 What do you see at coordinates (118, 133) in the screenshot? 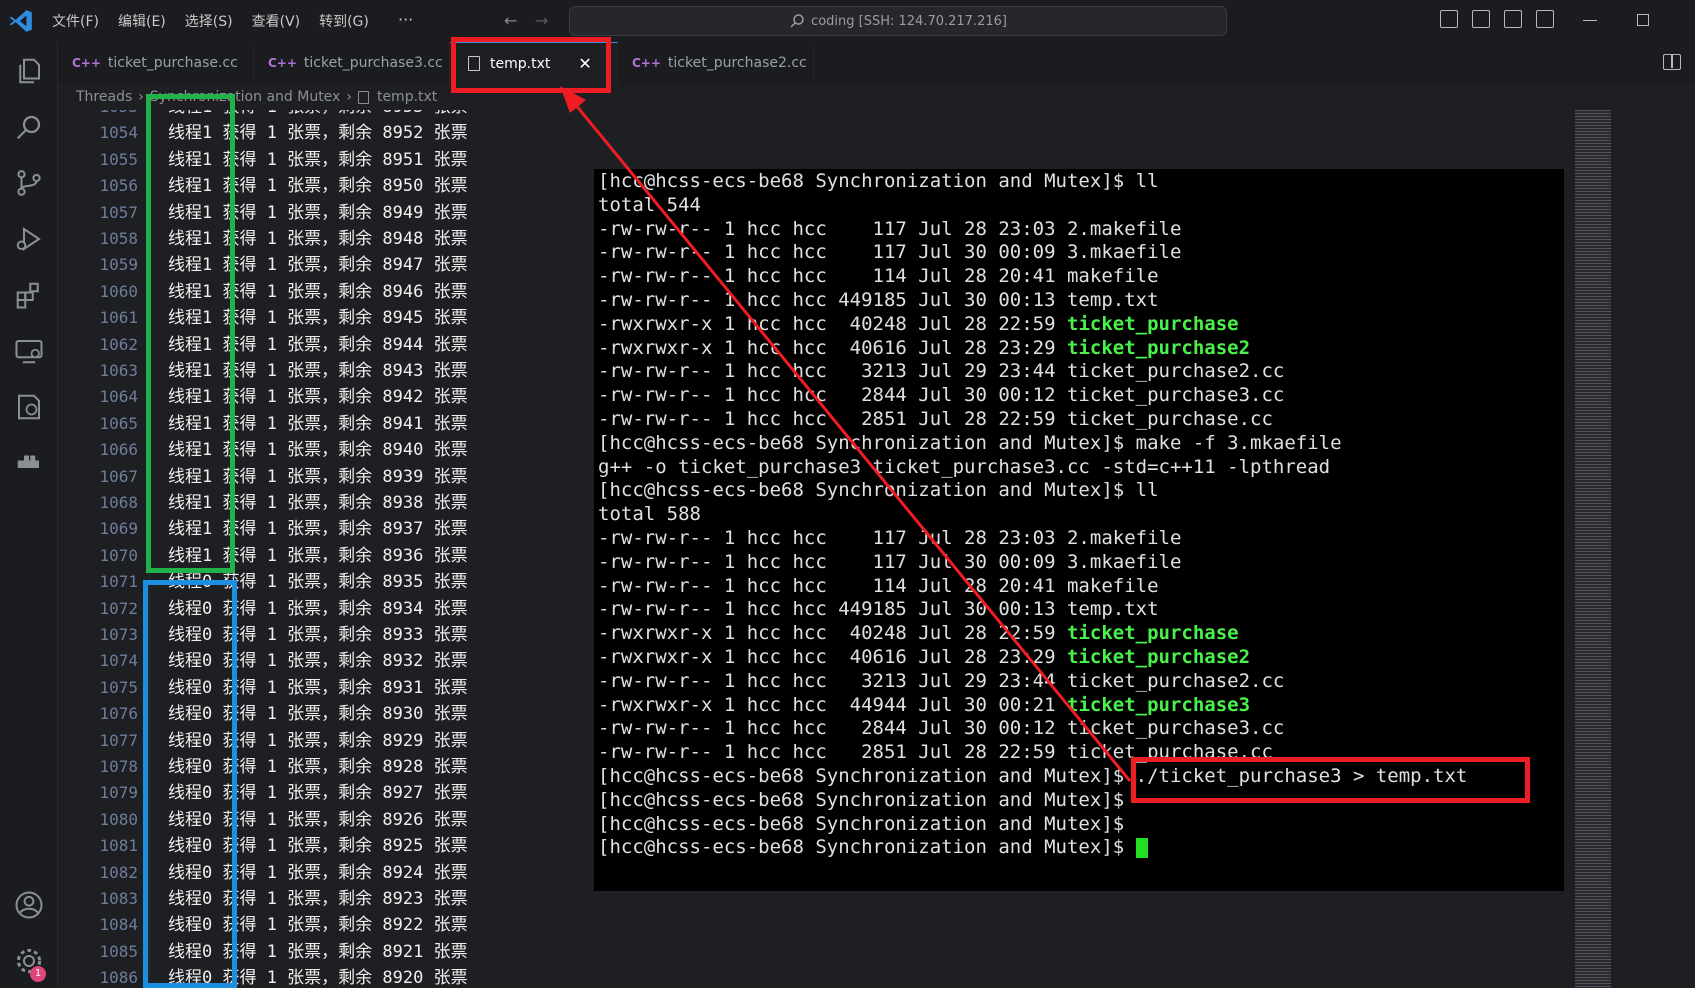
I see `line-number: 1054` at bounding box center [118, 133].